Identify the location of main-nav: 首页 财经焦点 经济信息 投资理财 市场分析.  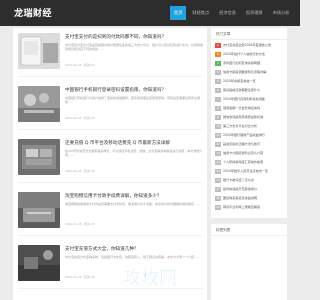
(231, 13).